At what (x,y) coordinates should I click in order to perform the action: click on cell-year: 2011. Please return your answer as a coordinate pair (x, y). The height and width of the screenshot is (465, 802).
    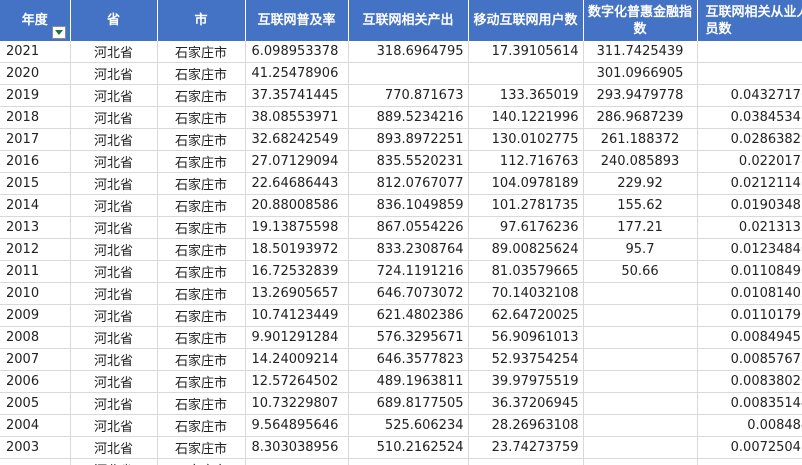
    Looking at the image, I should click on (35, 271).